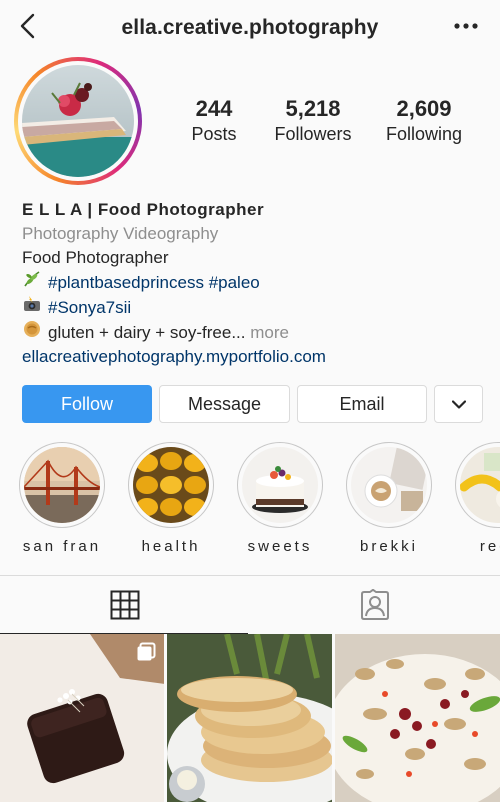  I want to click on profile-avatar, so click(78, 121).